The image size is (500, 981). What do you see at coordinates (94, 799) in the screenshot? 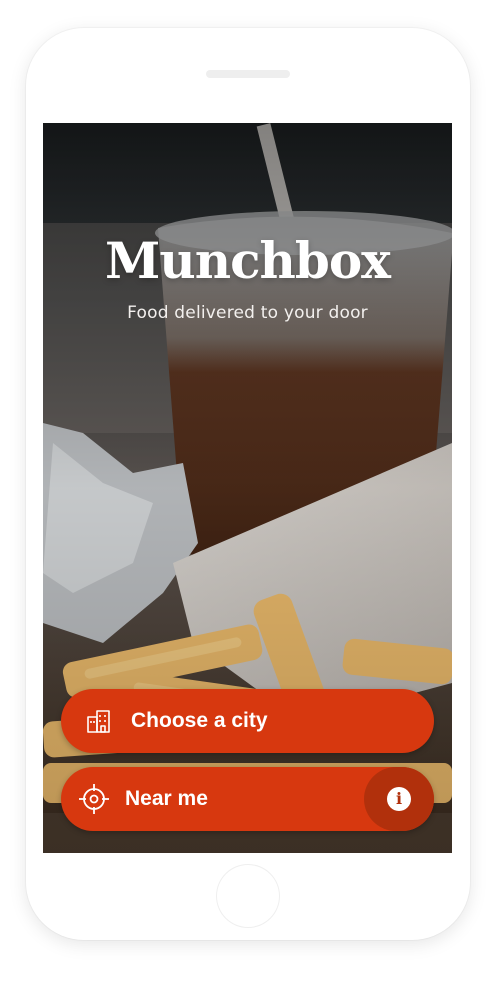
I see `crosshair-target-icon` at bounding box center [94, 799].